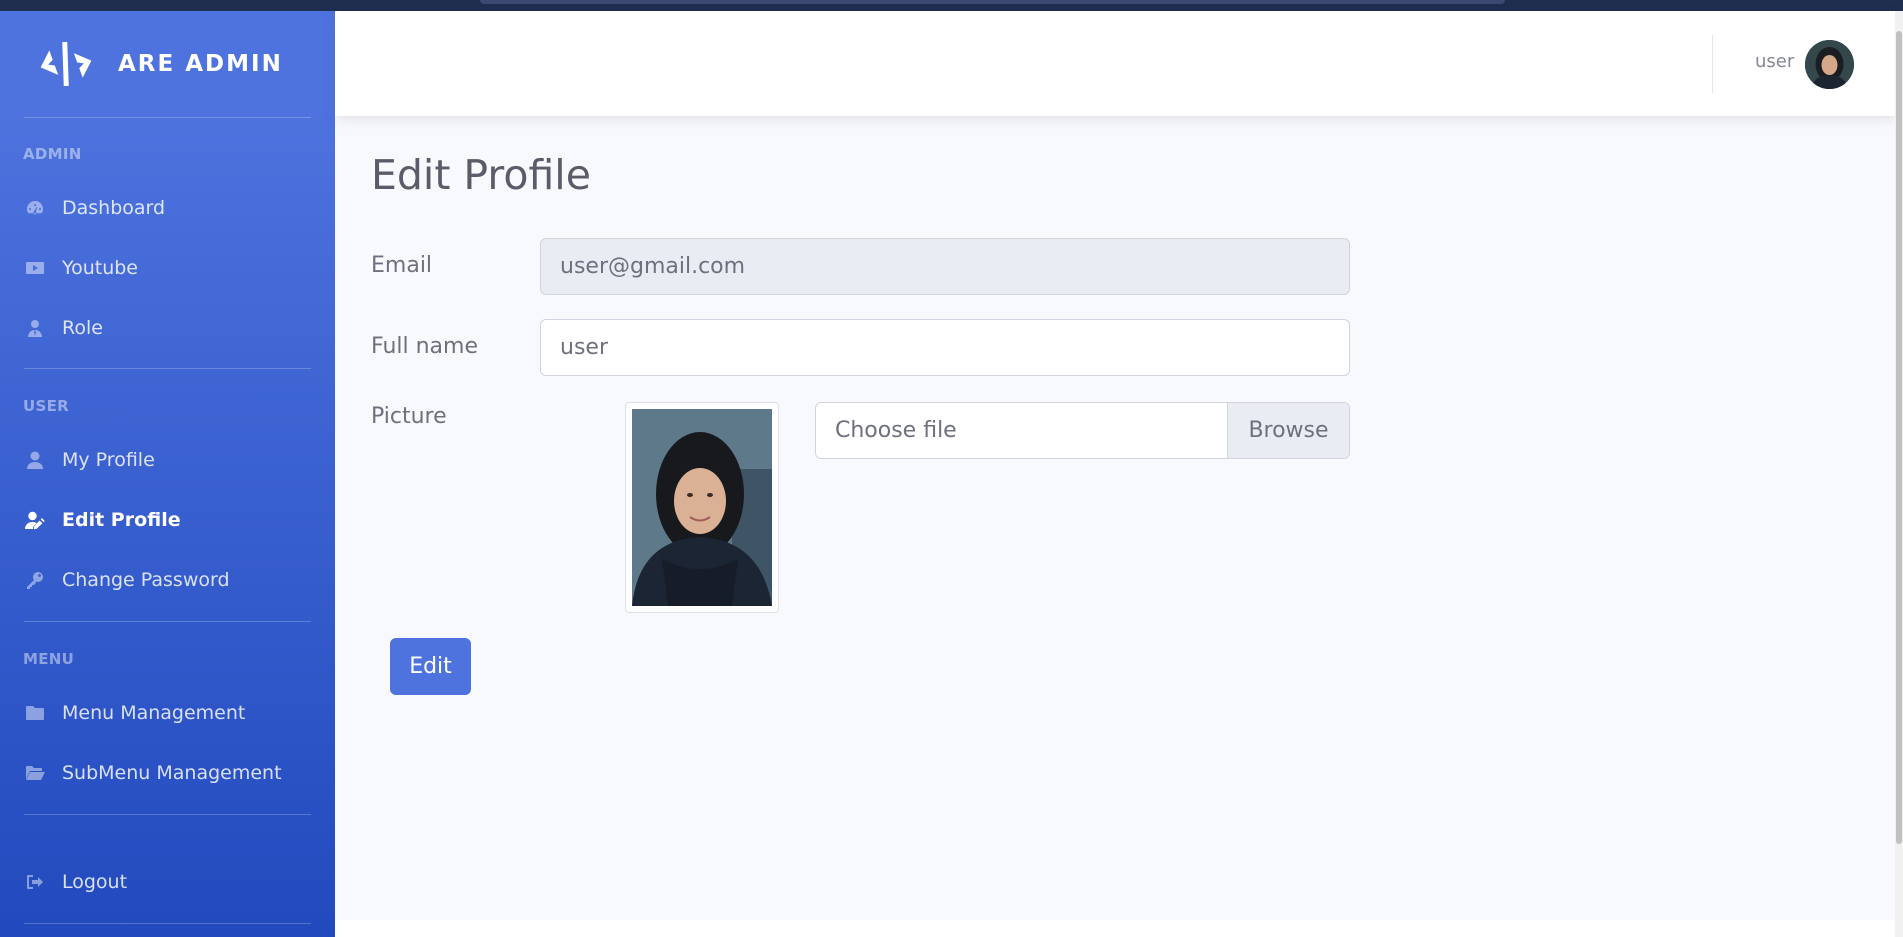 The image size is (1903, 937). Describe the element at coordinates (409, 416) in the screenshot. I see `picture-label: Picture` at that location.